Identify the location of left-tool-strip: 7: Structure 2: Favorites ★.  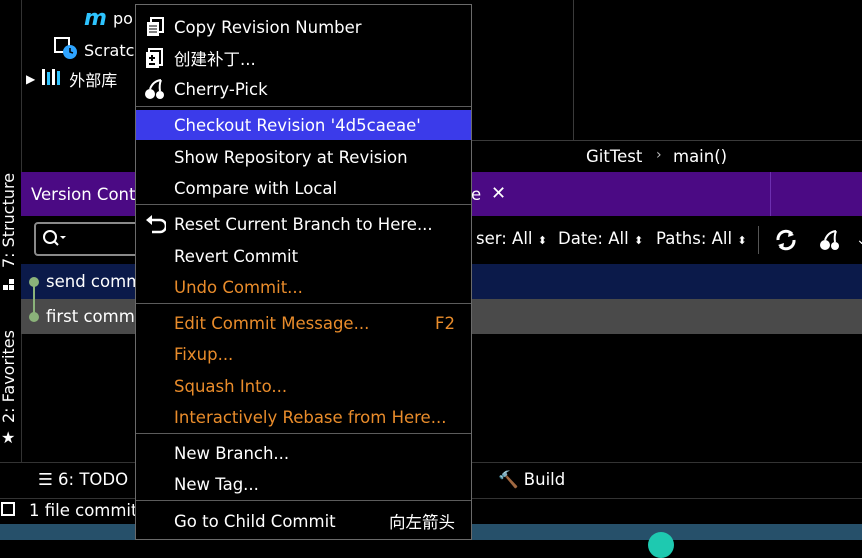
(11, 231).